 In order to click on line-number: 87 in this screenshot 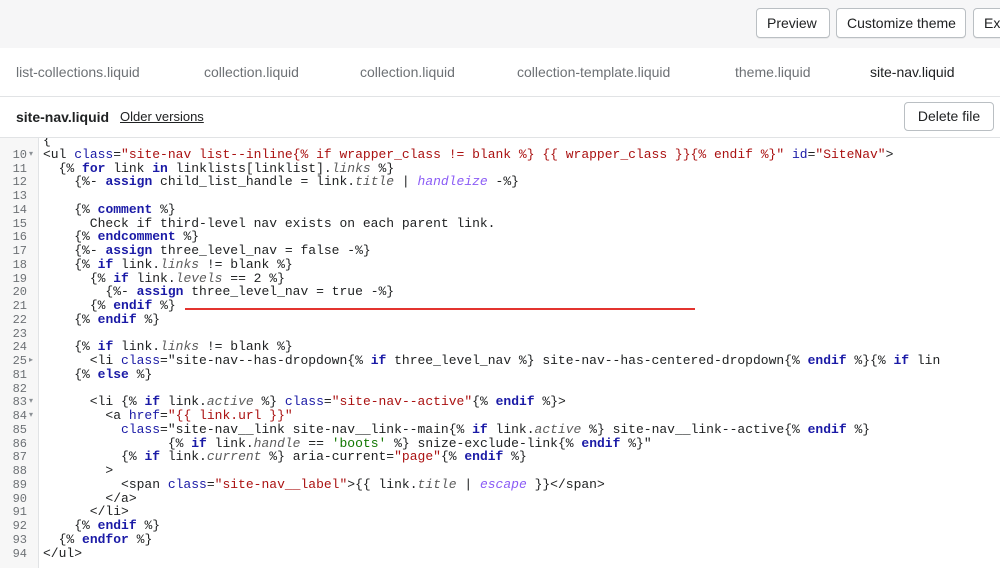, I will do `click(19, 457)`.